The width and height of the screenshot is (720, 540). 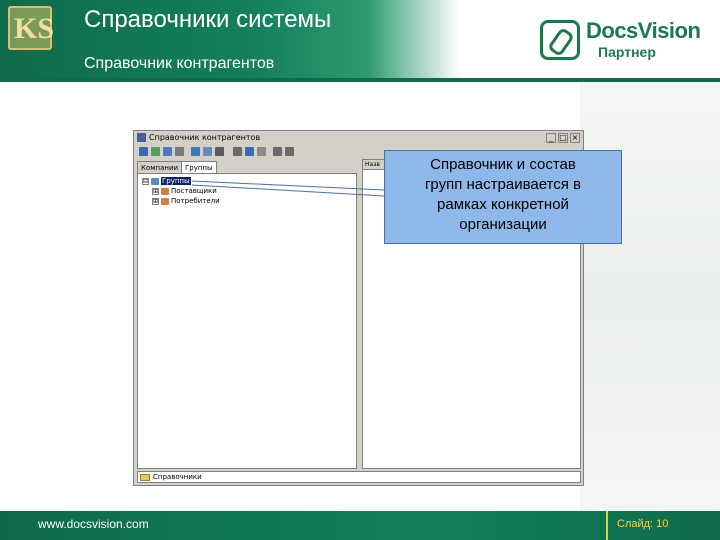 What do you see at coordinates (177, 477) in the screenshot?
I see `navigation-label: Справочники` at bounding box center [177, 477].